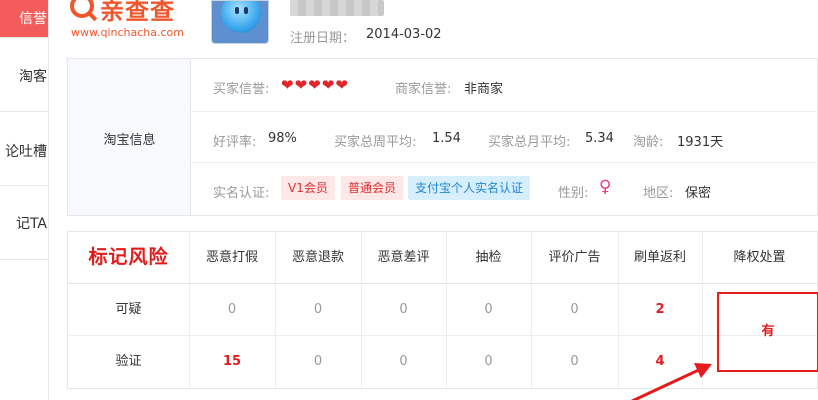 The height and width of the screenshot is (400, 818). Describe the element at coordinates (671, 381) in the screenshot. I see `annotation-arrow-icon` at that location.